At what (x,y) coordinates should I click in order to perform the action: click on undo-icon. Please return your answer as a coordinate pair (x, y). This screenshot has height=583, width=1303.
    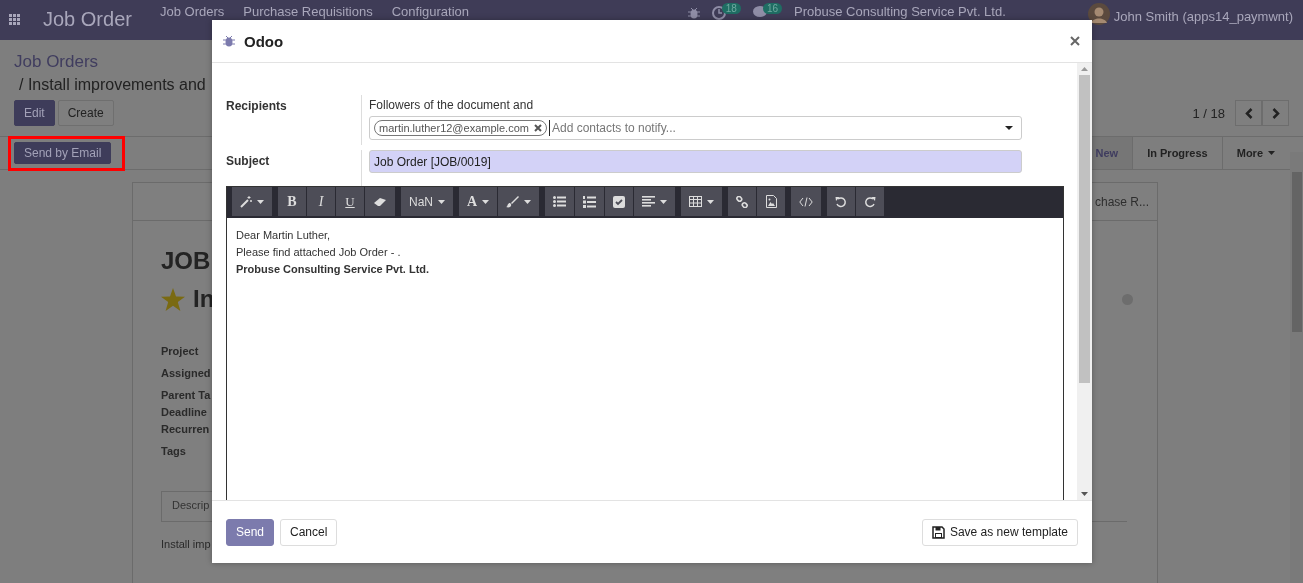
    Looking at the image, I should click on (841, 201).